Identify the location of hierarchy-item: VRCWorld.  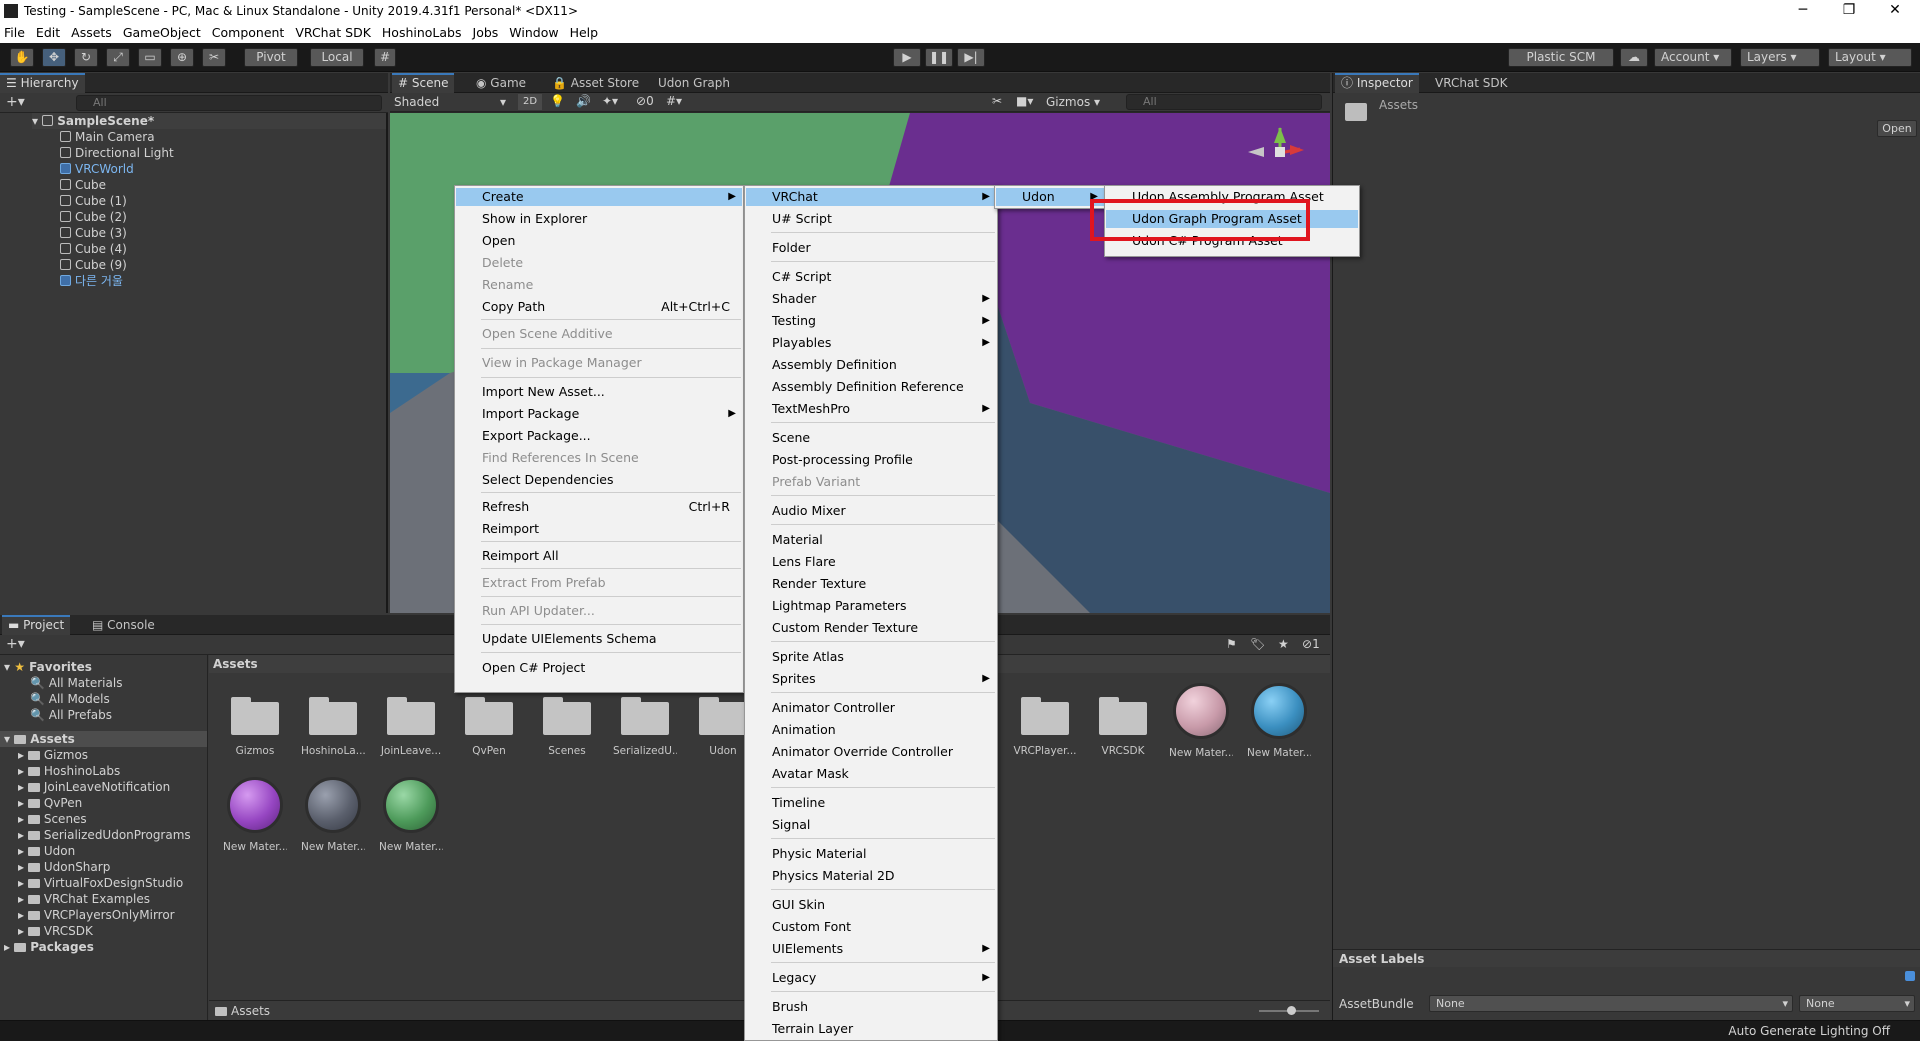
(97, 169).